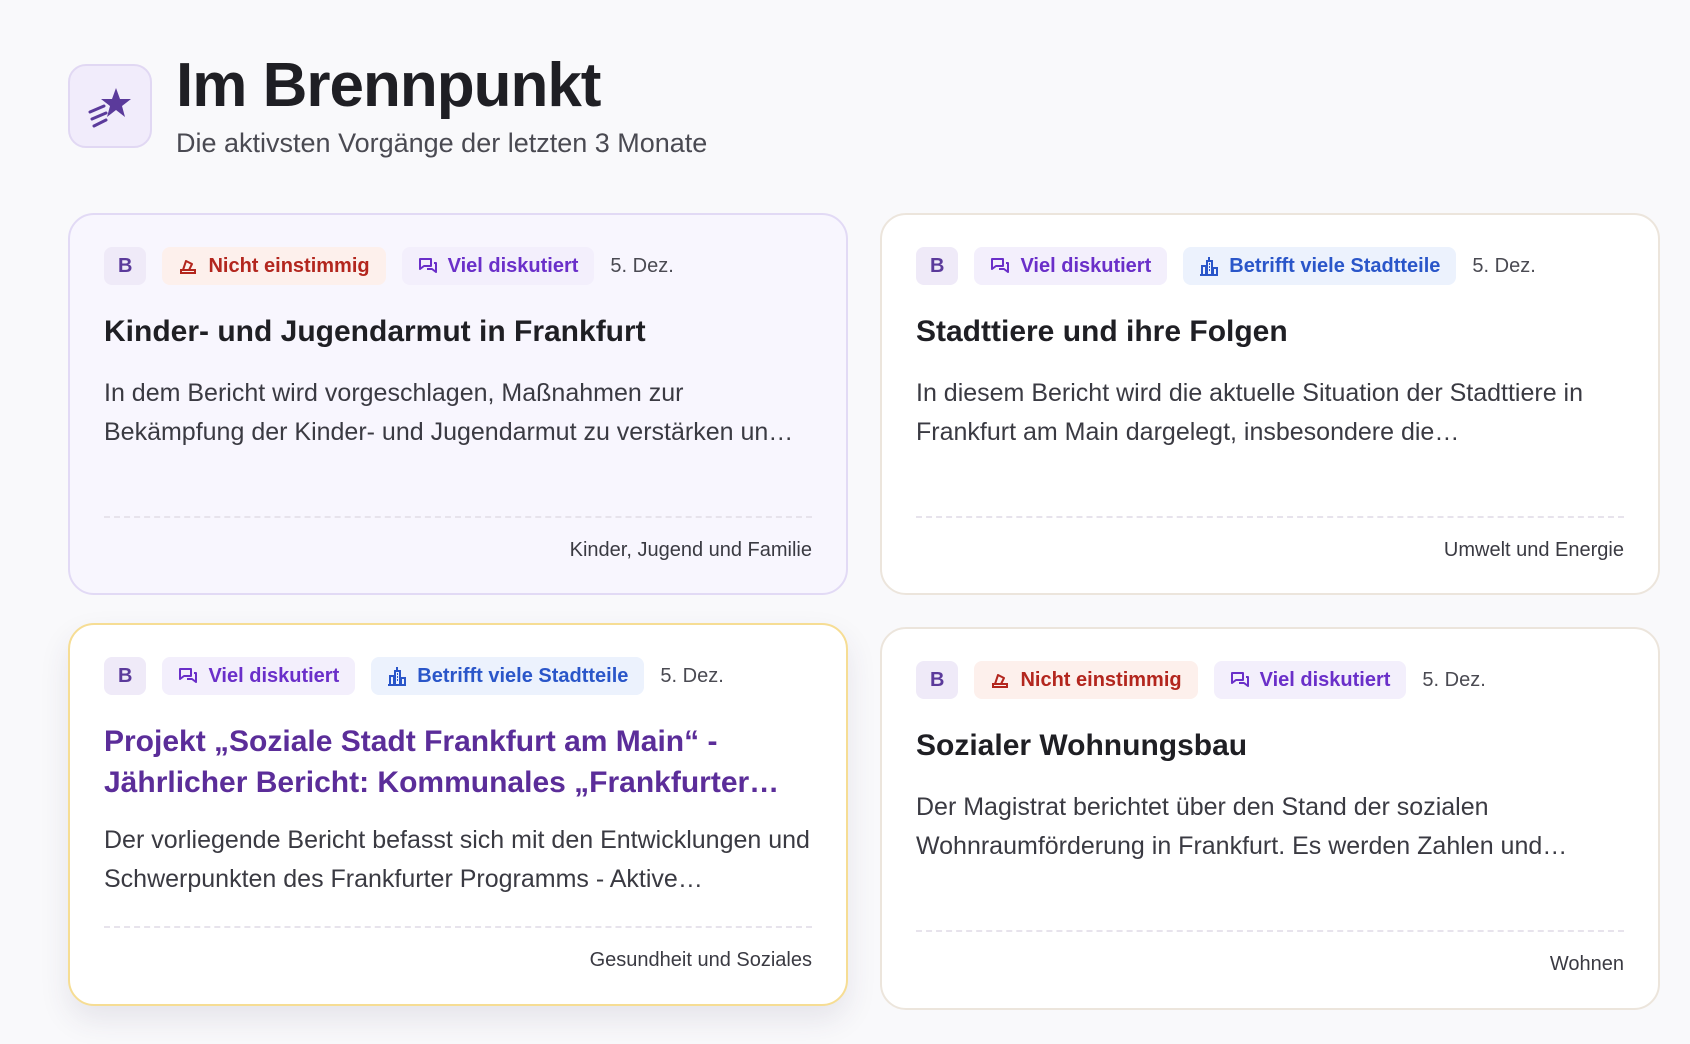 The width and height of the screenshot is (1690, 1044). What do you see at coordinates (458, 331) in the screenshot?
I see `card-title: Kinder- und Jugendarmut in Frankfurt` at bounding box center [458, 331].